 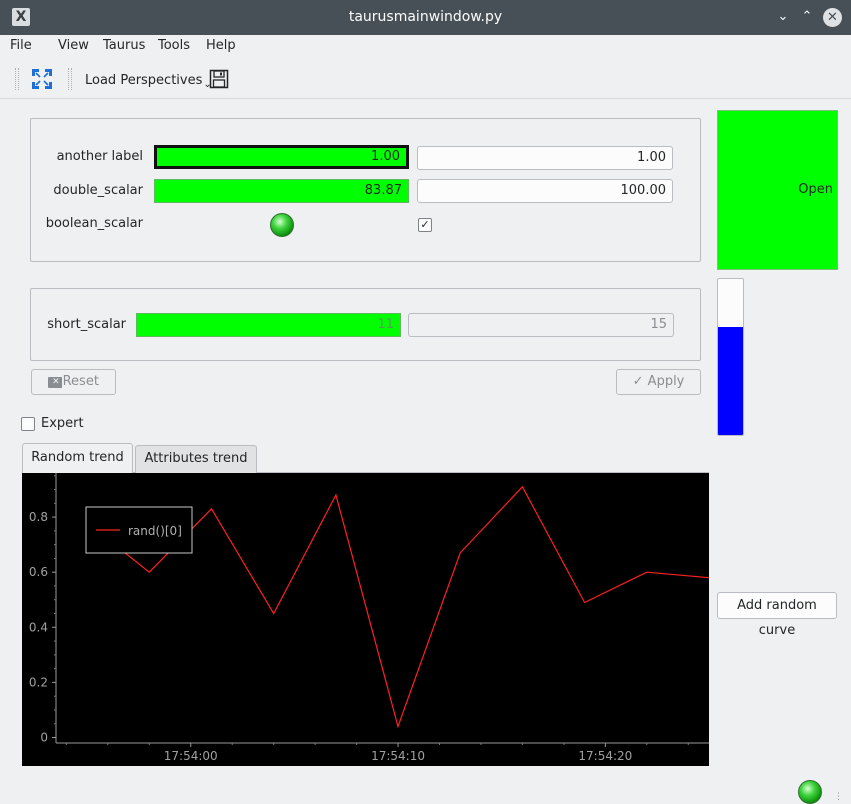 I want to click on y-tick-label: 0, so click(x=44, y=737).